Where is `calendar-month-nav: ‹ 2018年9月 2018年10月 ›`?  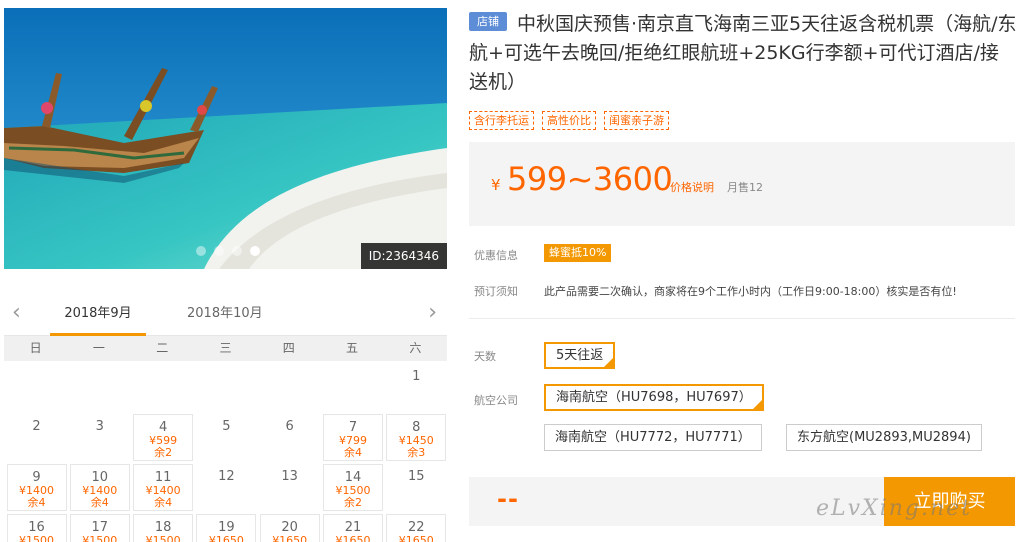 calendar-month-nav: ‹ 2018年9月 2018年10月 › is located at coordinates (225, 316).